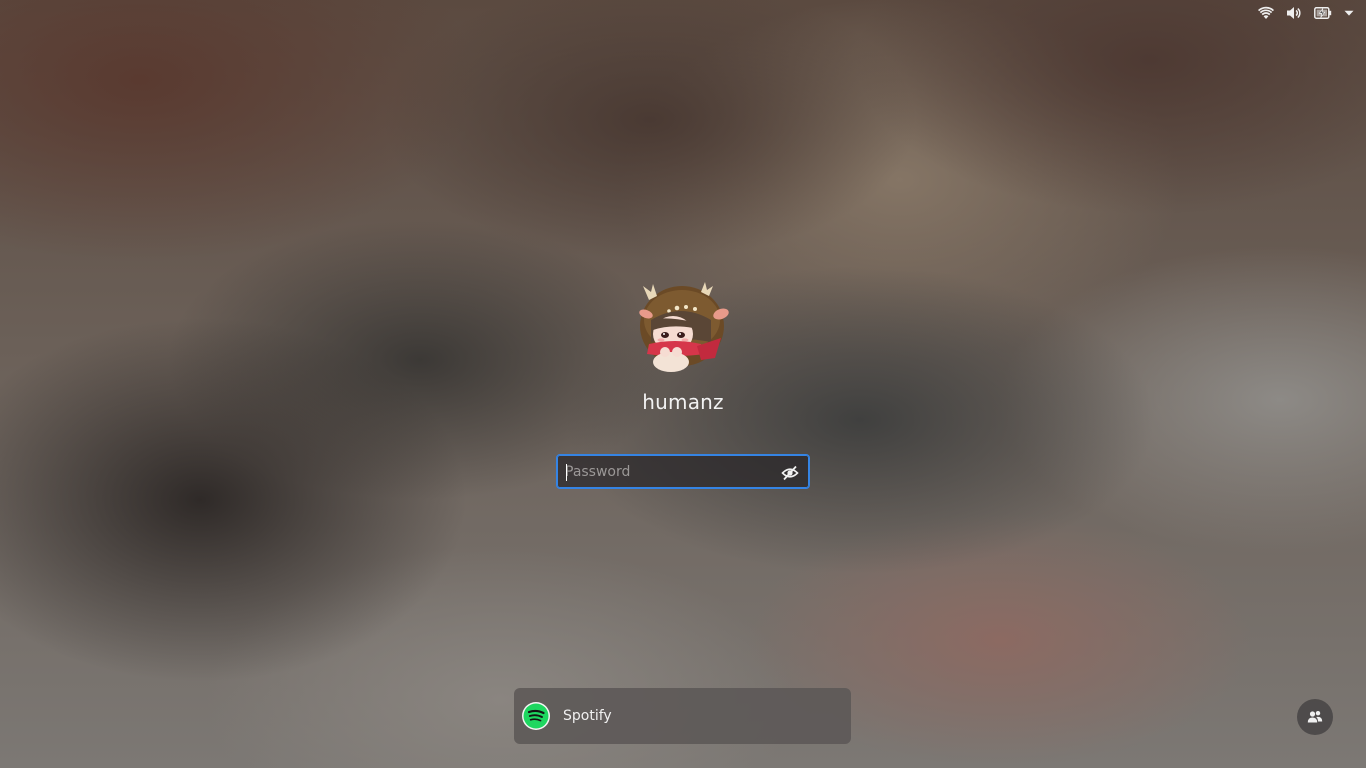 This screenshot has height=768, width=1366. Describe the element at coordinates (1294, 13) in the screenshot. I see `volume-icon` at that location.